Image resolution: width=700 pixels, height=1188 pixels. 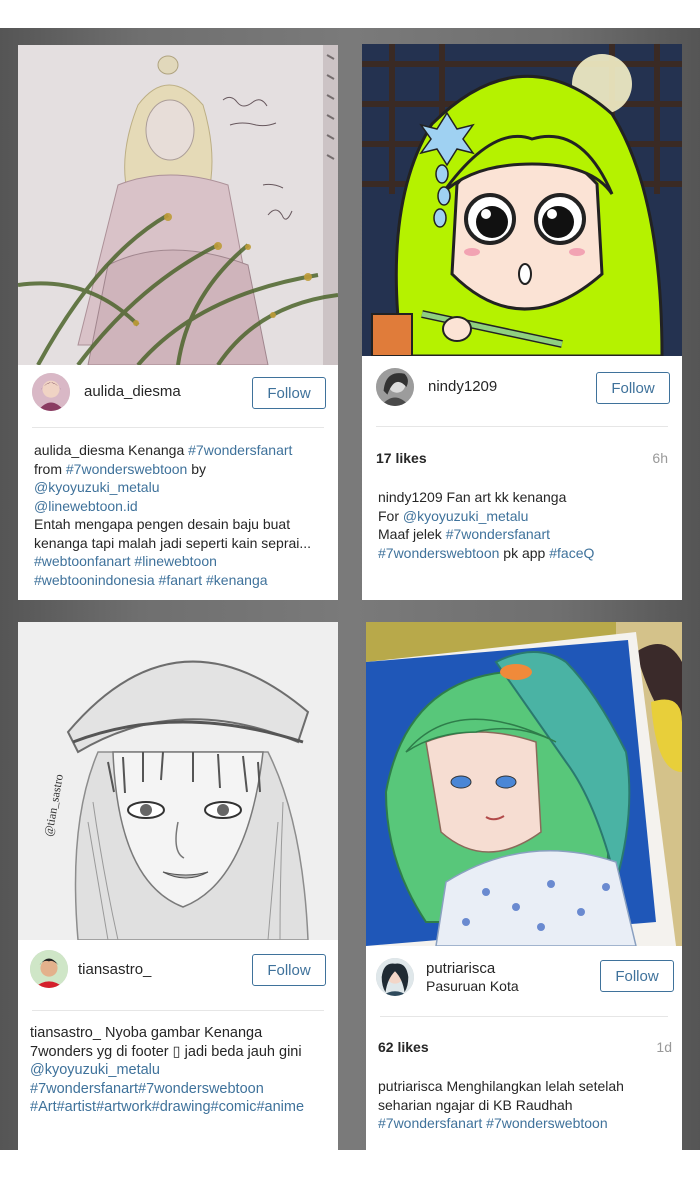 I want to click on post-time: 1d, so click(x=664, y=1047).